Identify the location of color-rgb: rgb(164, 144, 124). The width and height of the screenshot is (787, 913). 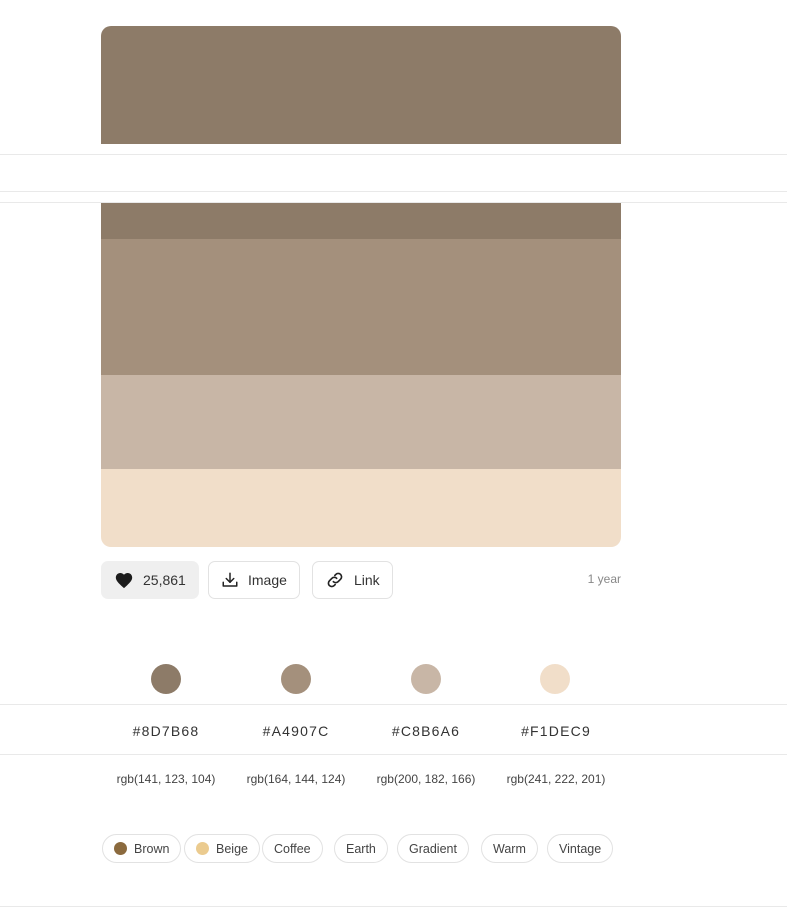
(296, 779).